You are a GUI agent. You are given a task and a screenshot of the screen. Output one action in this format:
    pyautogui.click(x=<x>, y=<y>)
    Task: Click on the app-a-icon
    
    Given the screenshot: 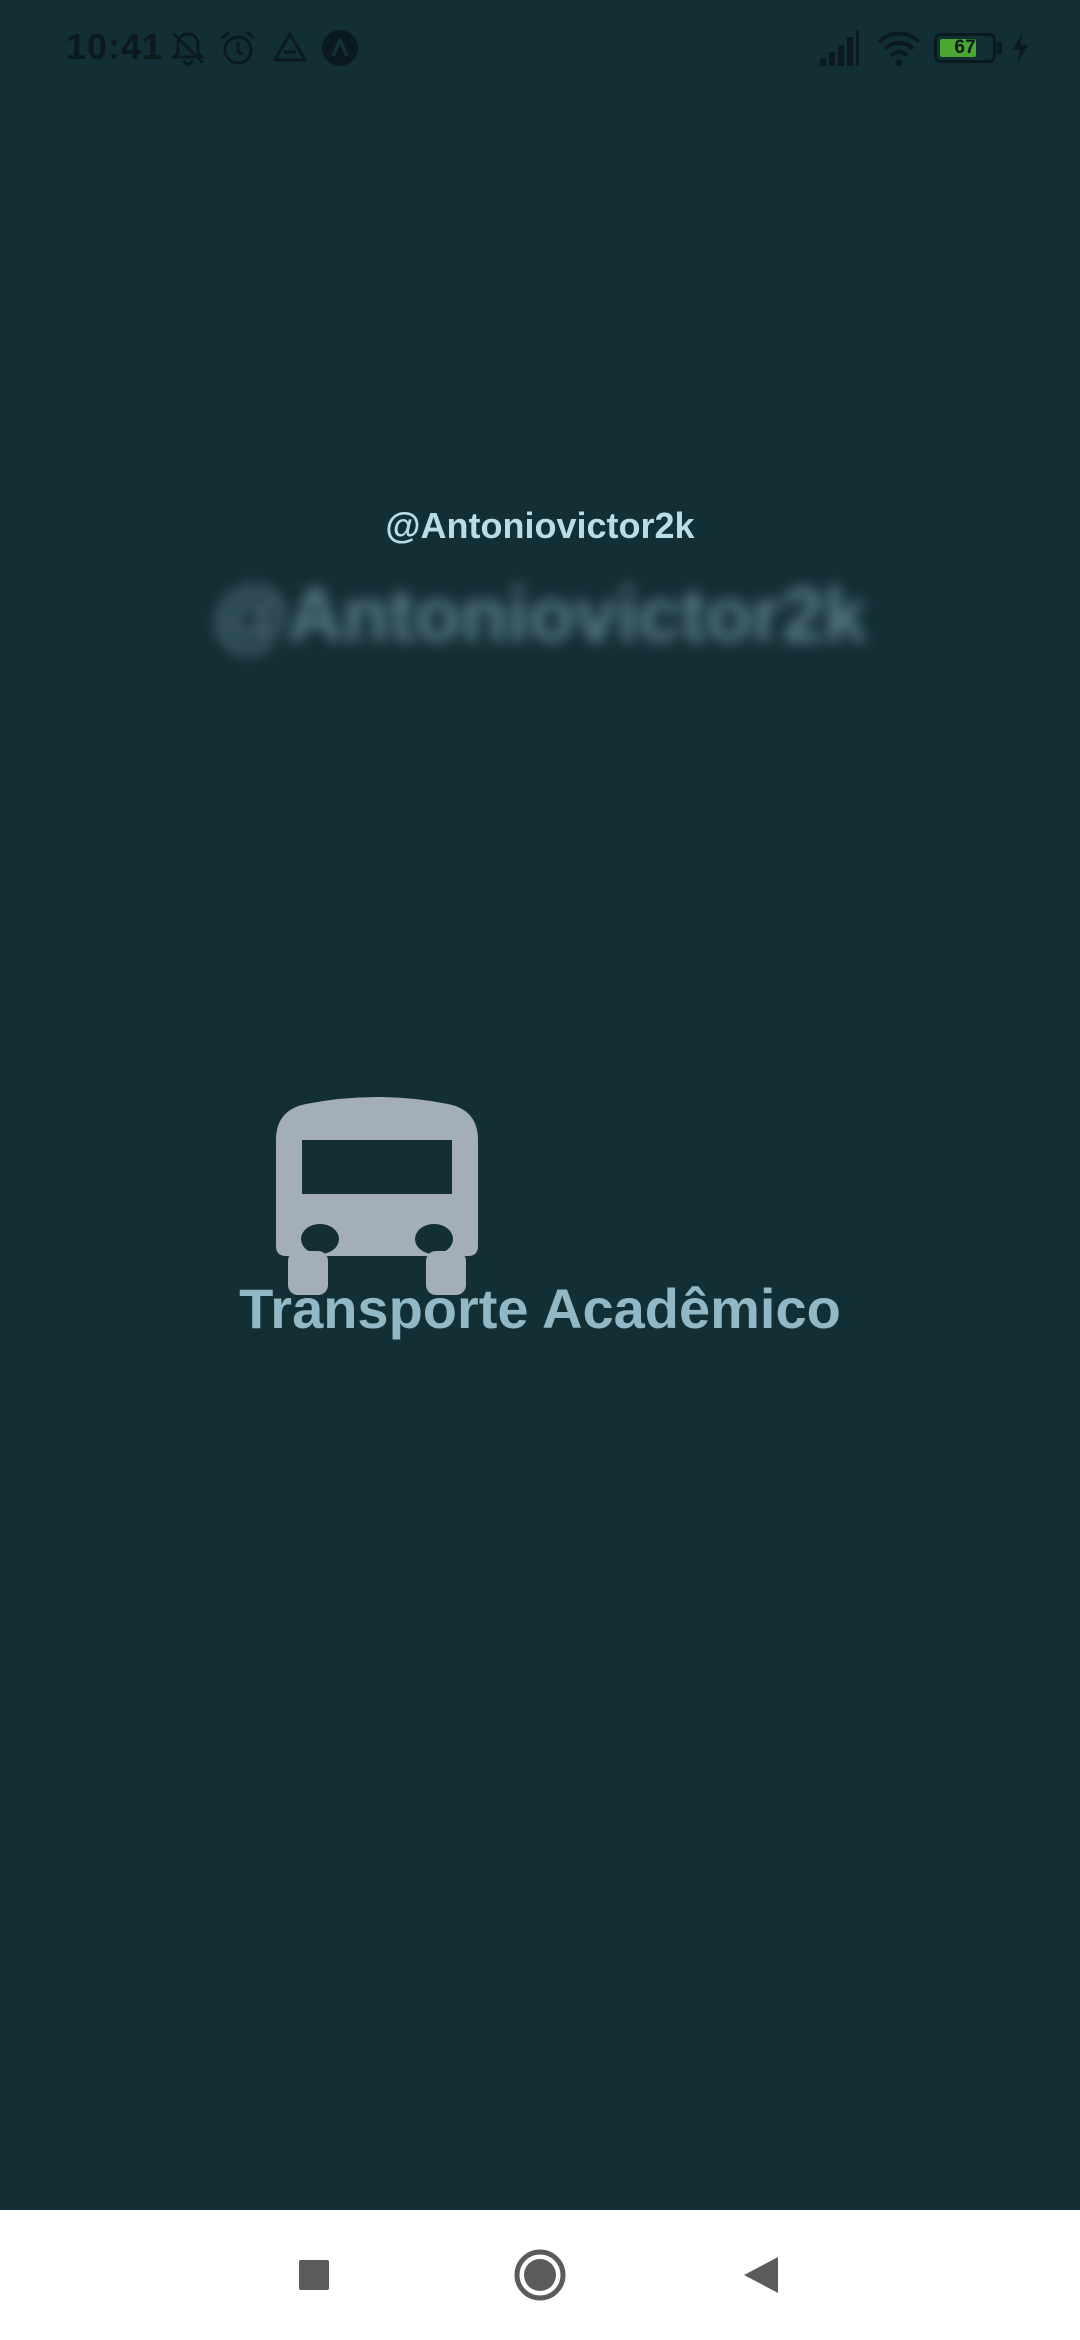 What is the action you would take?
    pyautogui.click(x=340, y=48)
    